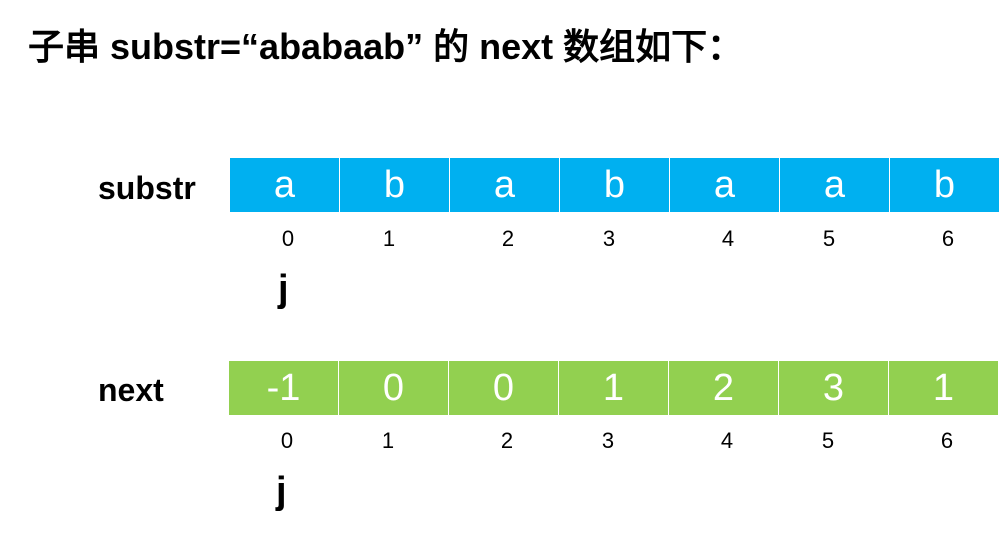  What do you see at coordinates (609, 238) in the screenshot?
I see `substr-index: 3` at bounding box center [609, 238].